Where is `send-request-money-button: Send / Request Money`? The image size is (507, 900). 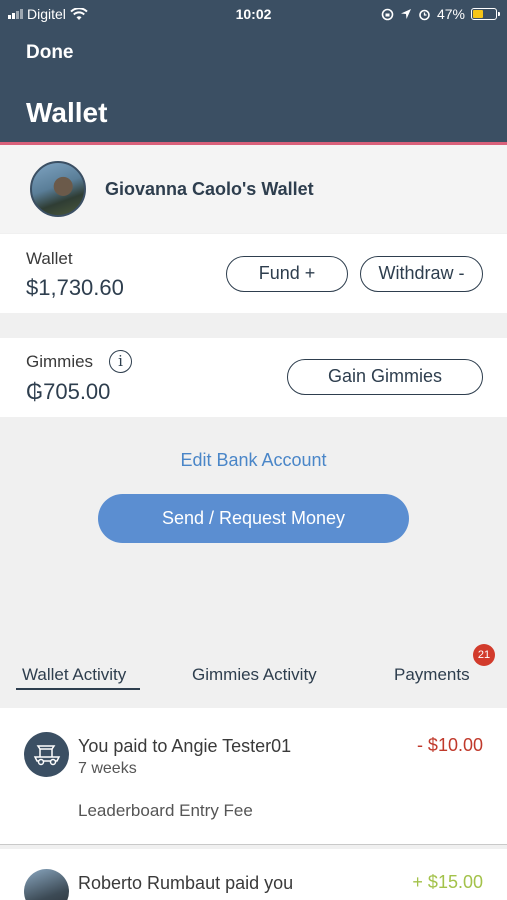 send-request-money-button: Send / Request Money is located at coordinates (253, 518).